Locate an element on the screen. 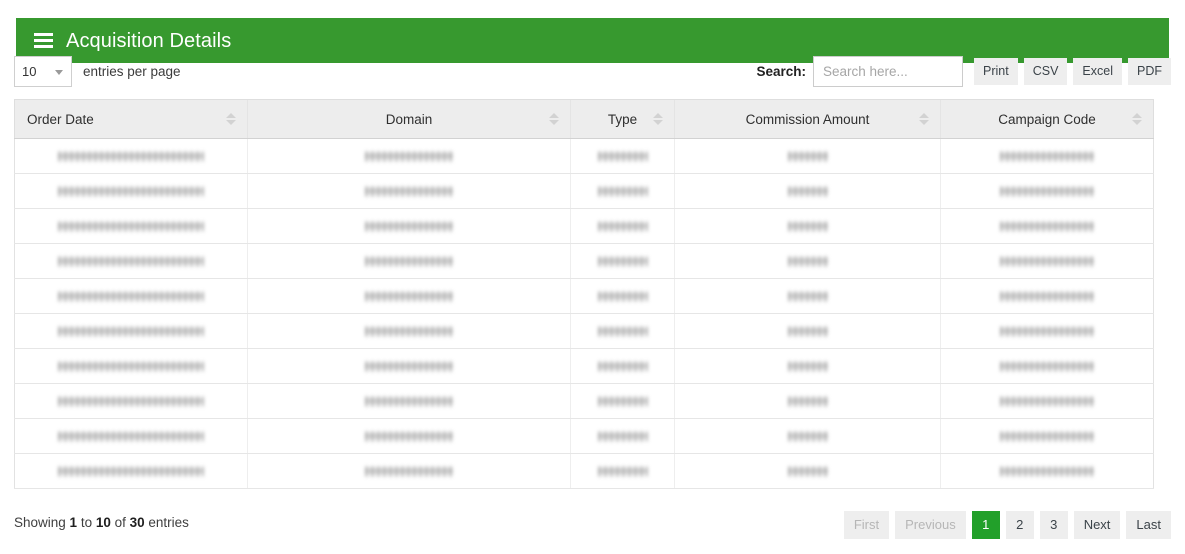 This screenshot has height=554, width=1185. column-label: Commission Amount is located at coordinates (807, 119).